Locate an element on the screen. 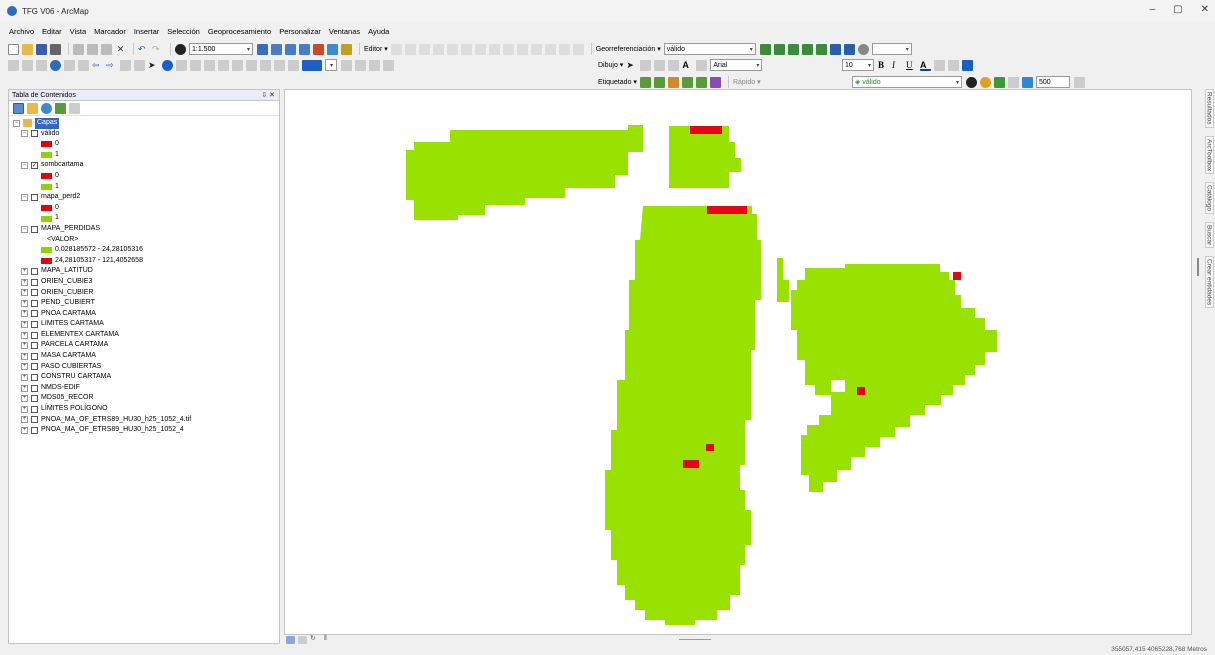 The width and height of the screenshot is (1215, 655). layer-visibility-checkbox: ✓ is located at coordinates (34, 166).